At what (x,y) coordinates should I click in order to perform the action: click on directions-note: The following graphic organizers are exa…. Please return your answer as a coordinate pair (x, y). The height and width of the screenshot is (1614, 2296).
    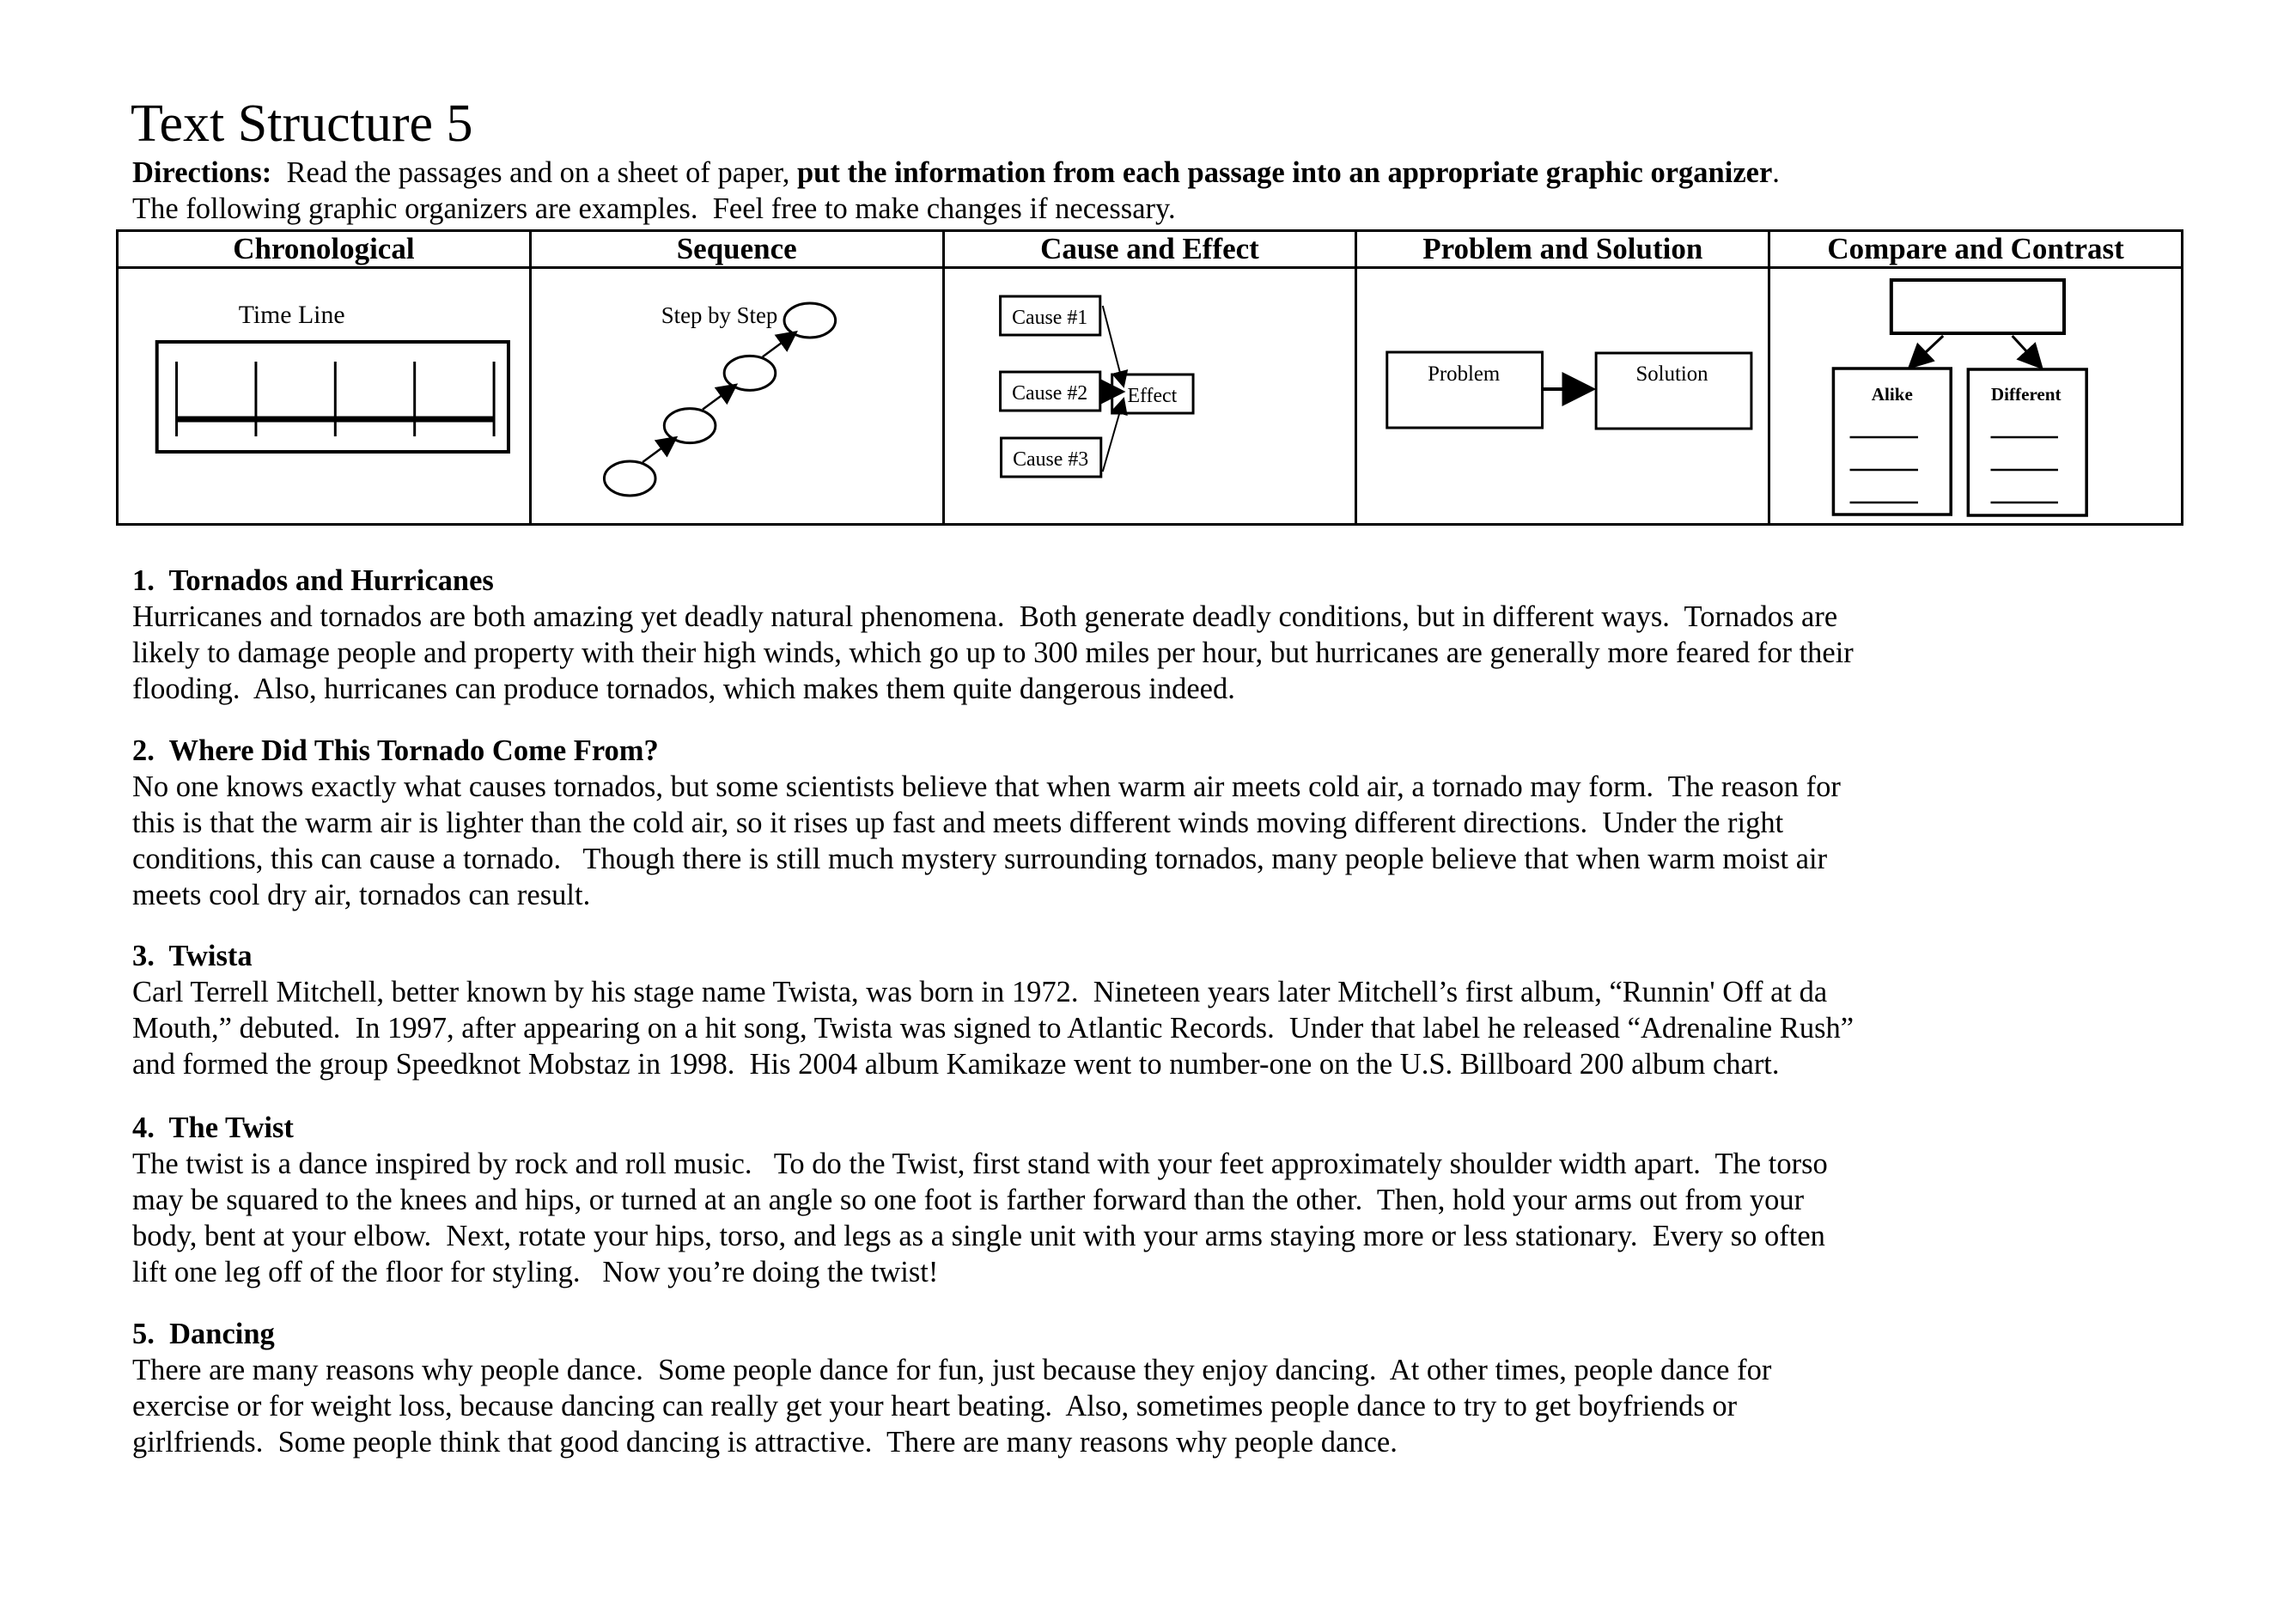
    Looking at the image, I should click on (654, 208).